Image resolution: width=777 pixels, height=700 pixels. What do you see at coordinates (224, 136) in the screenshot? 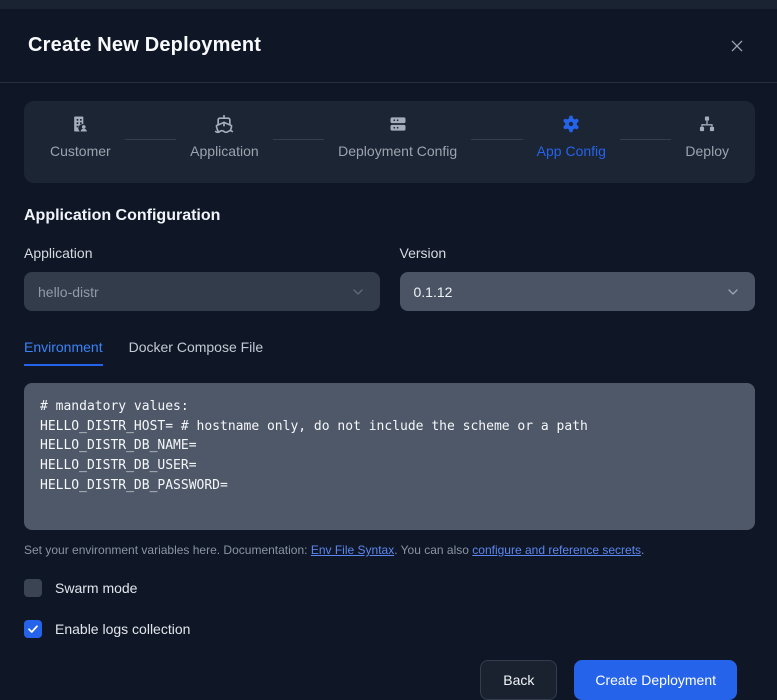
I see `step-application: Application` at bounding box center [224, 136].